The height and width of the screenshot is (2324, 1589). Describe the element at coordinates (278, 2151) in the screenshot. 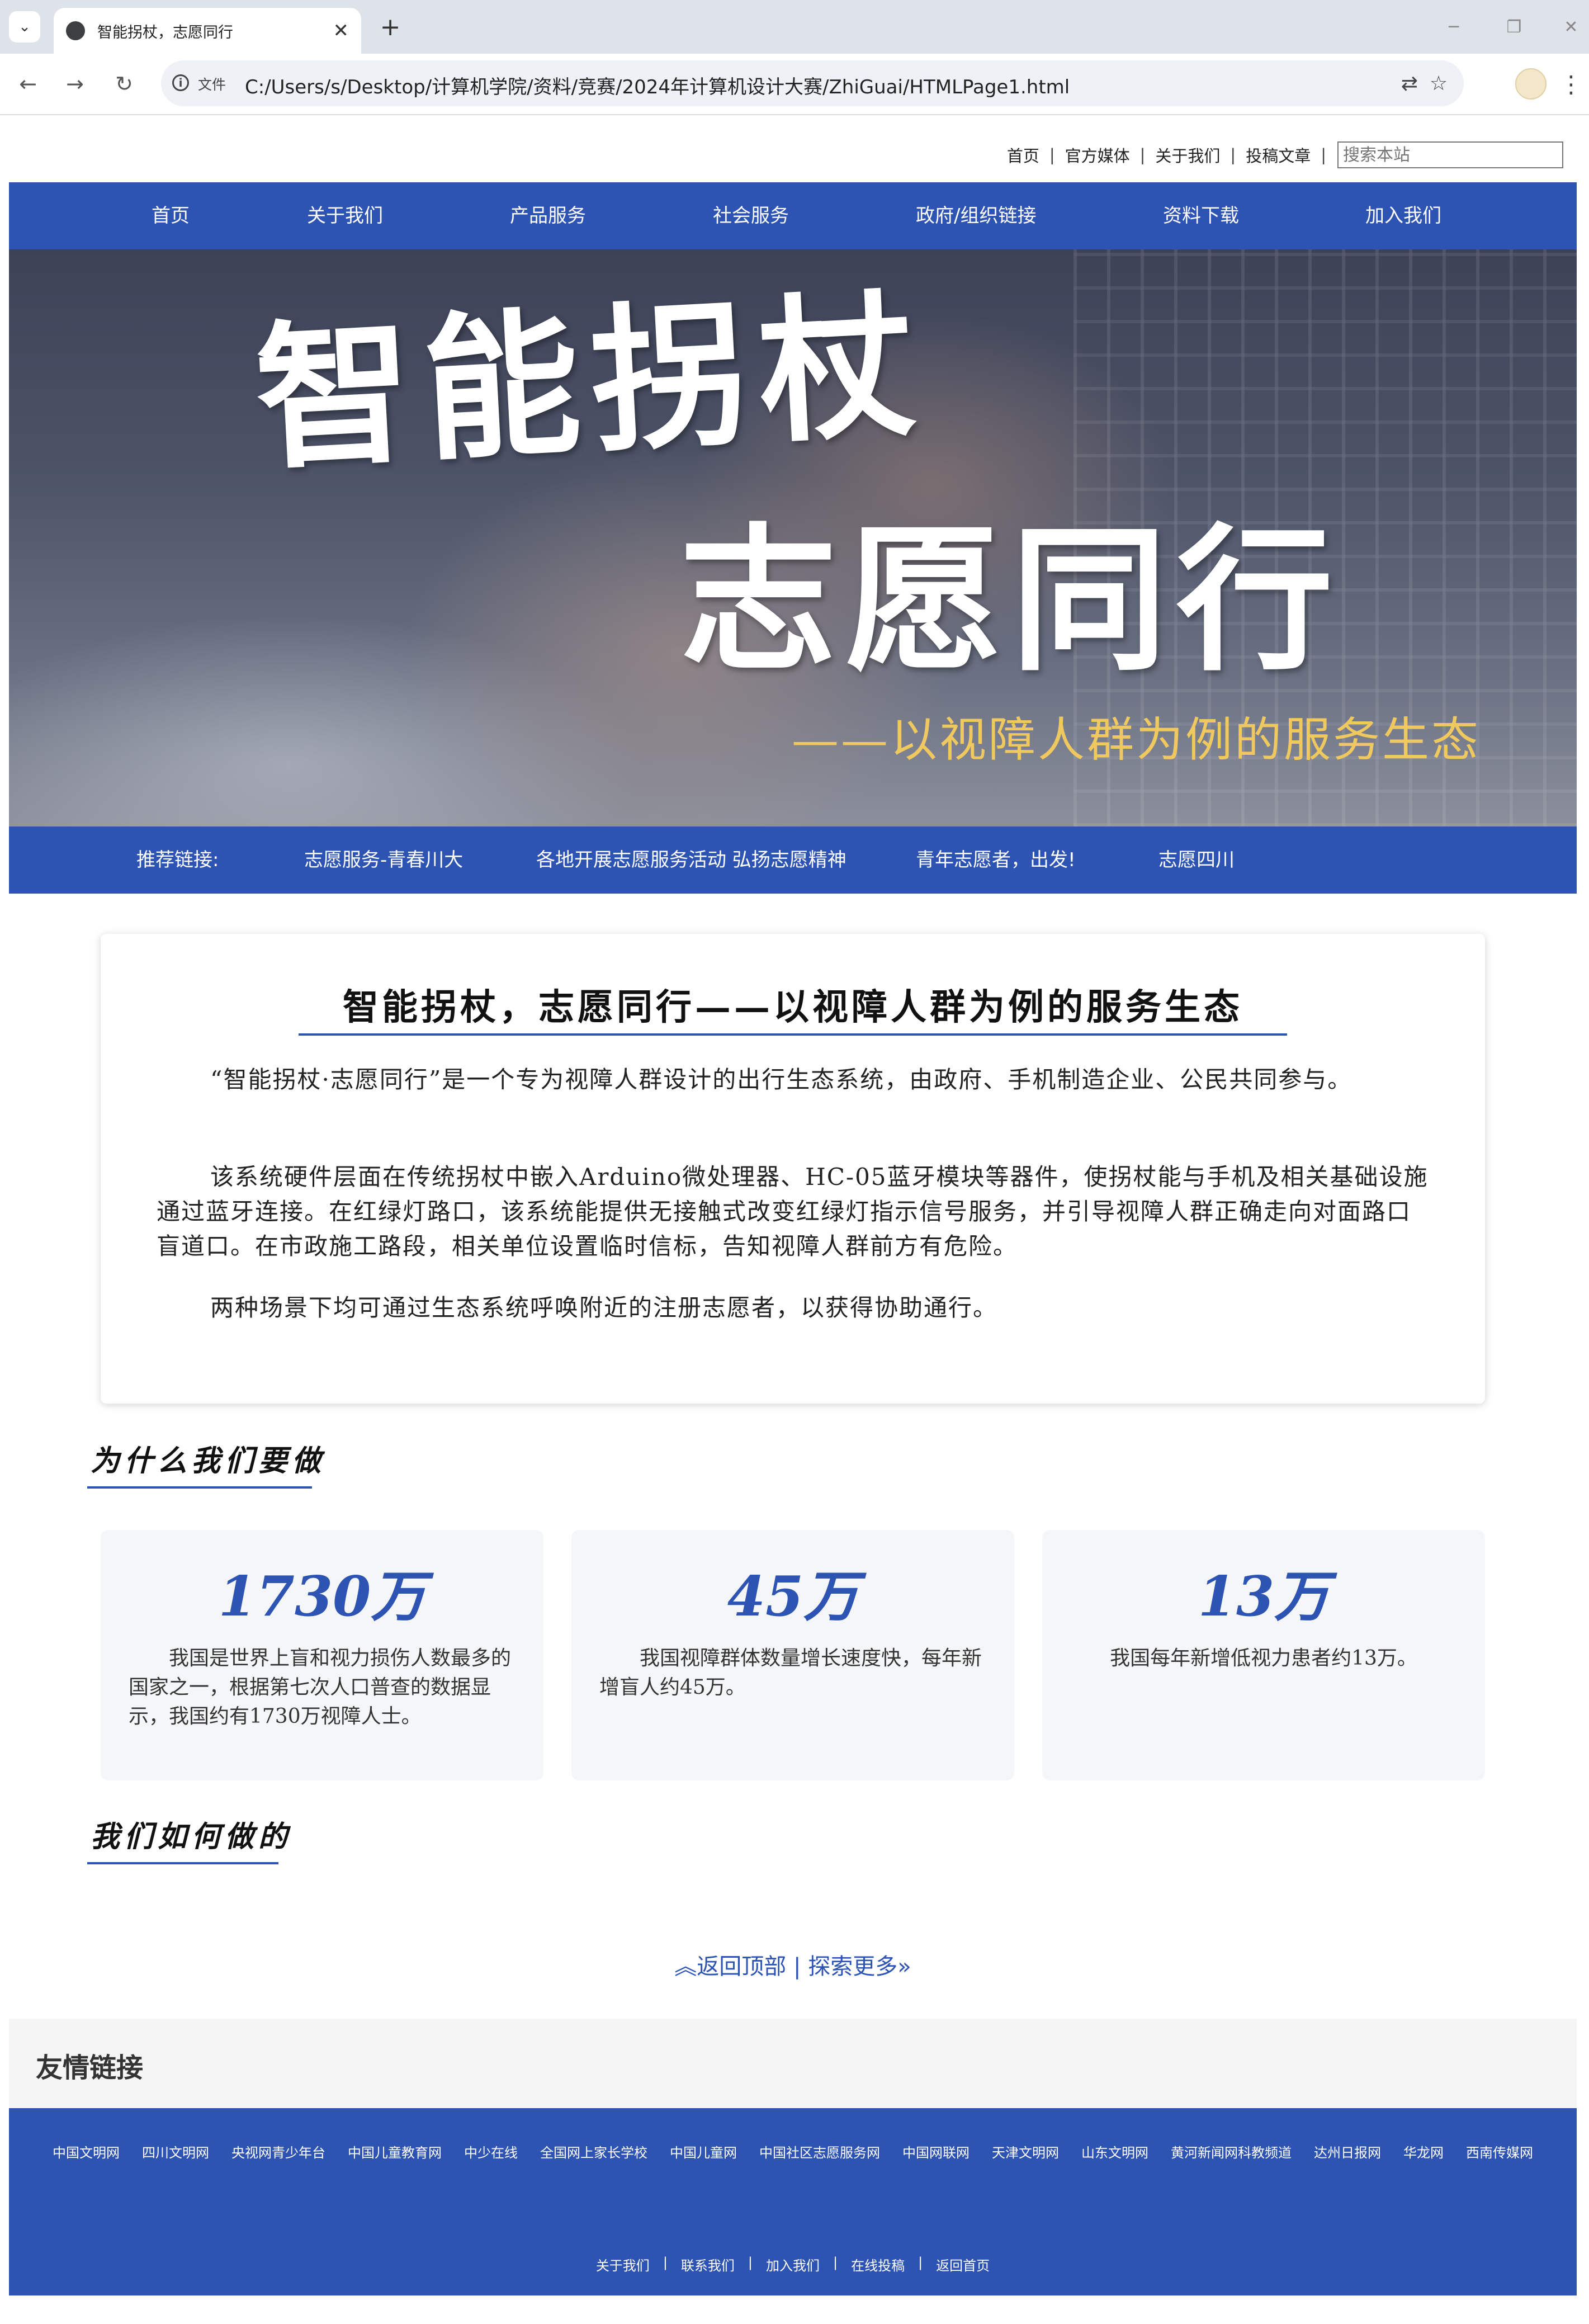

I see `friend-link: 央视网青少年台` at that location.